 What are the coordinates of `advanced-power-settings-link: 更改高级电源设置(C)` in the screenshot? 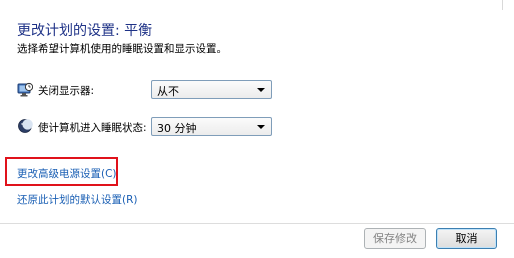 It's located at (67, 173).